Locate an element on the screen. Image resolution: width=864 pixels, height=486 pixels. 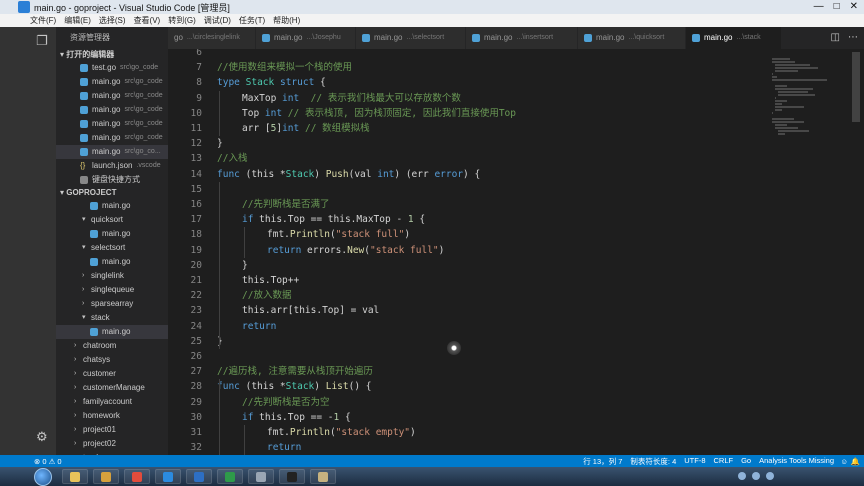
taskbar-excel-button is located at coordinates (230, 476).